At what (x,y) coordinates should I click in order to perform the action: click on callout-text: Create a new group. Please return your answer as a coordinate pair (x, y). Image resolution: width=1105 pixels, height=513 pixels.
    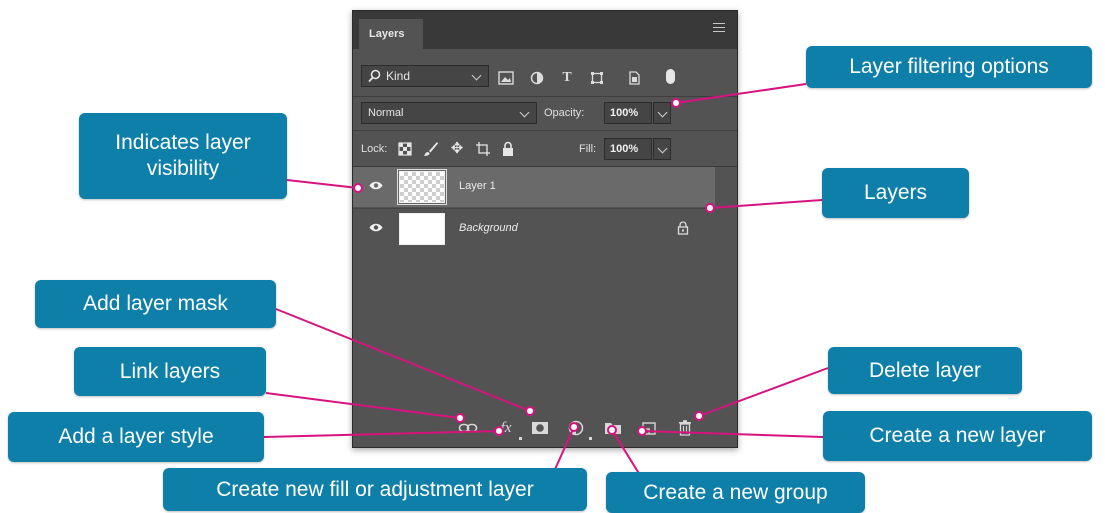
    Looking at the image, I should click on (735, 492).